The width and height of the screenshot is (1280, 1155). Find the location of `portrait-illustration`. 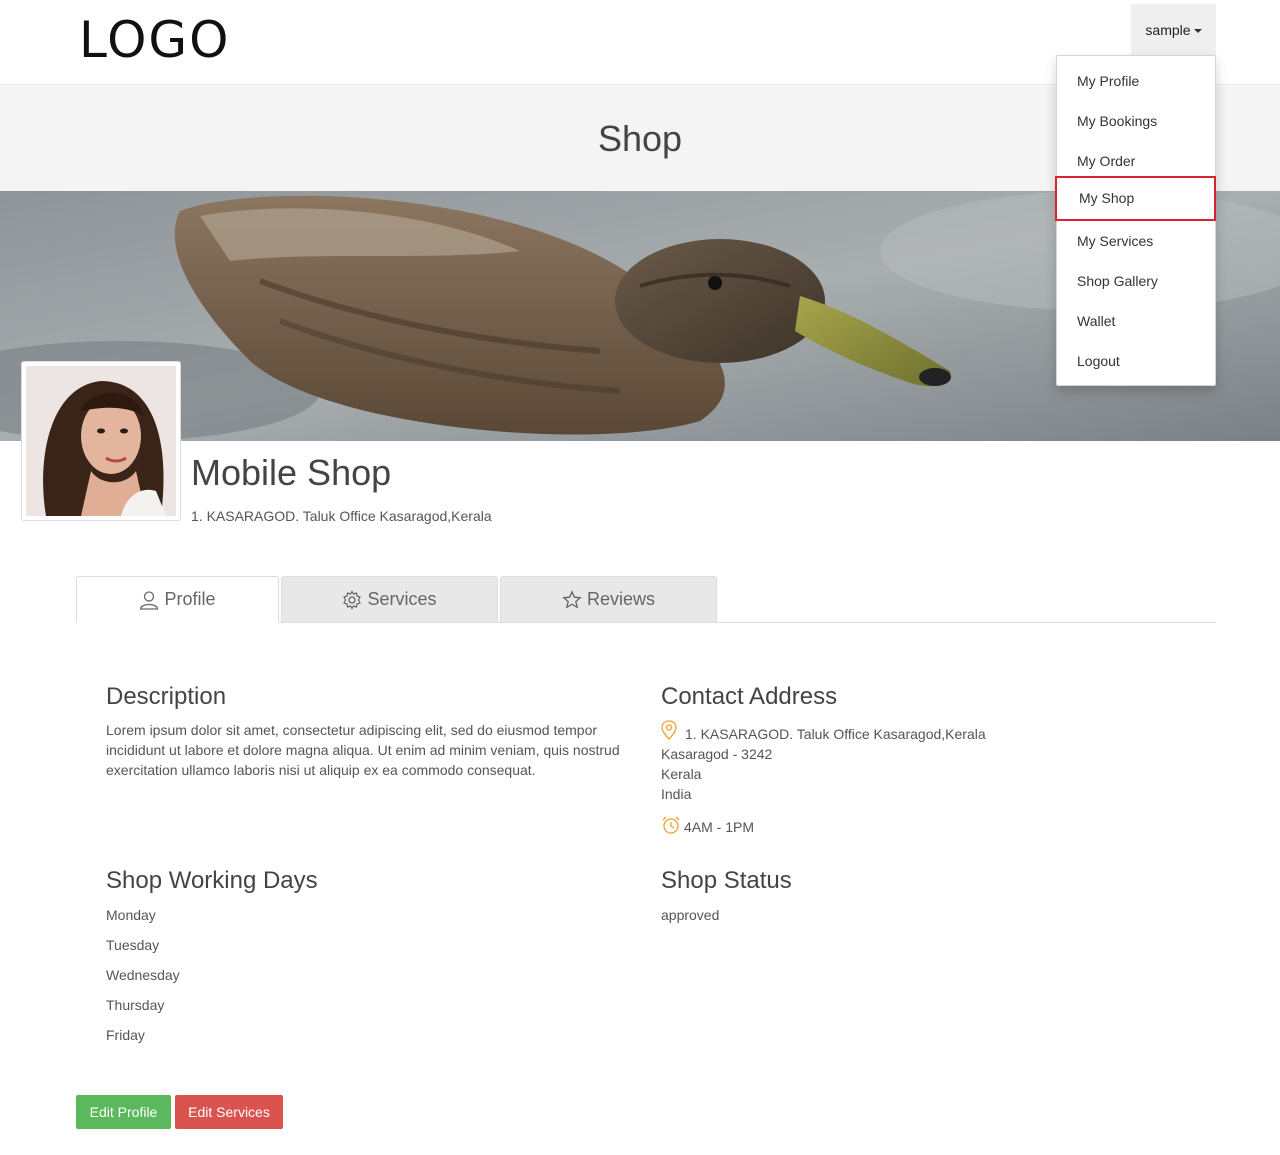

portrait-illustration is located at coordinates (101, 441).